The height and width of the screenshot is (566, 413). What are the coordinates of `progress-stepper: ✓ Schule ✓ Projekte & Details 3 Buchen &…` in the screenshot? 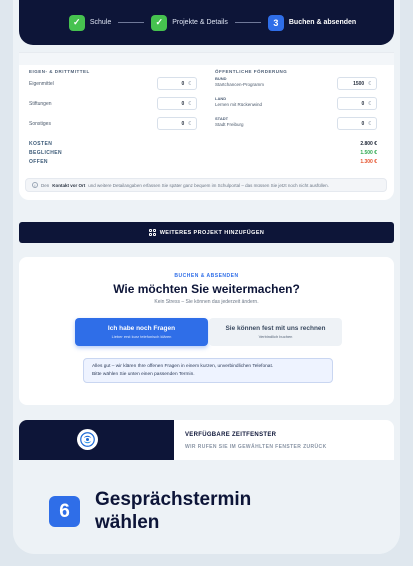 It's located at (206, 22).